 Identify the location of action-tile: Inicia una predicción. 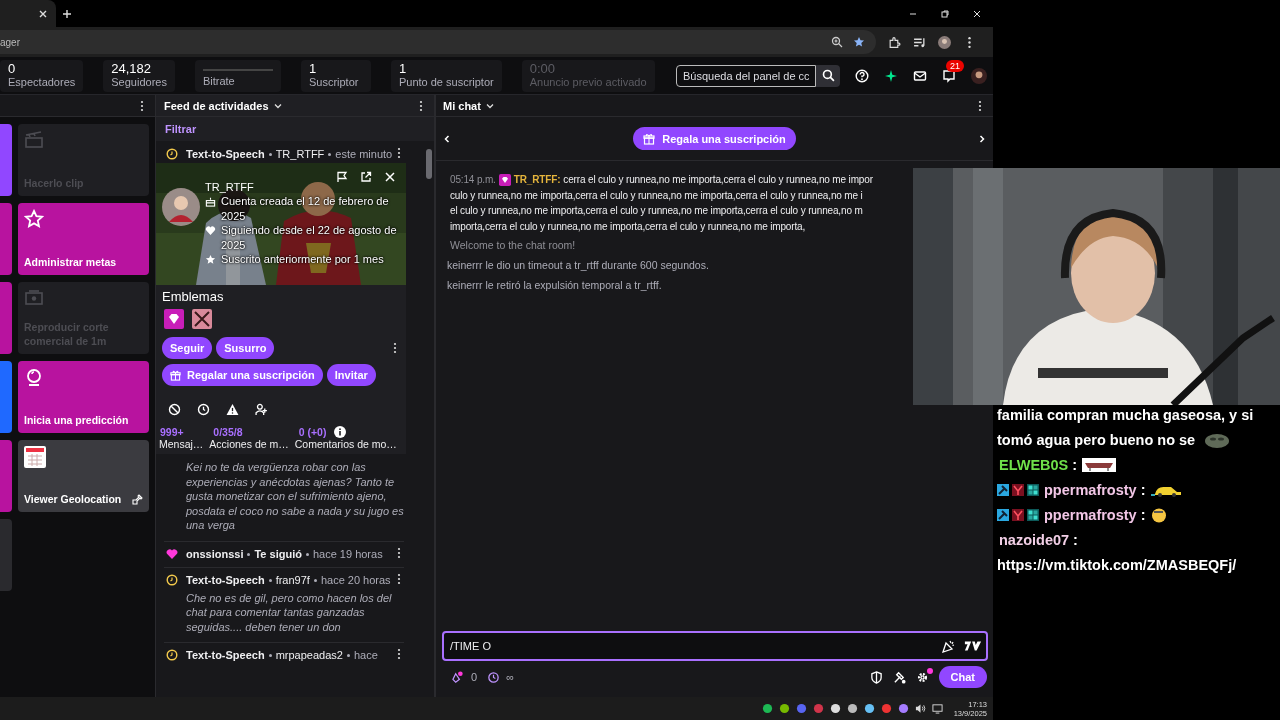
(83, 397).